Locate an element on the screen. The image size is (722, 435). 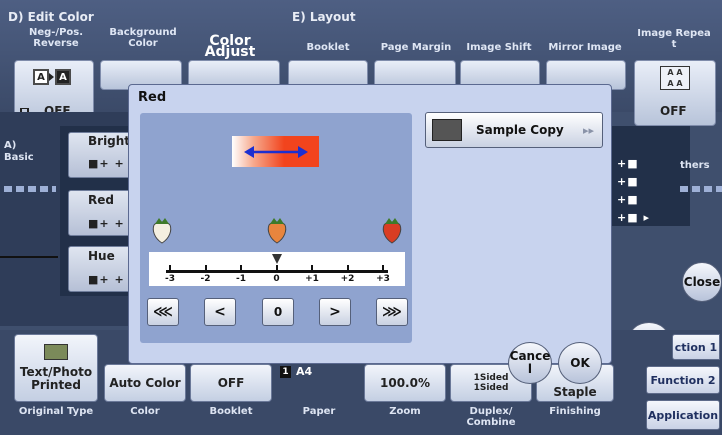
scale-tick-label: -3 is located at coordinates (170, 279).